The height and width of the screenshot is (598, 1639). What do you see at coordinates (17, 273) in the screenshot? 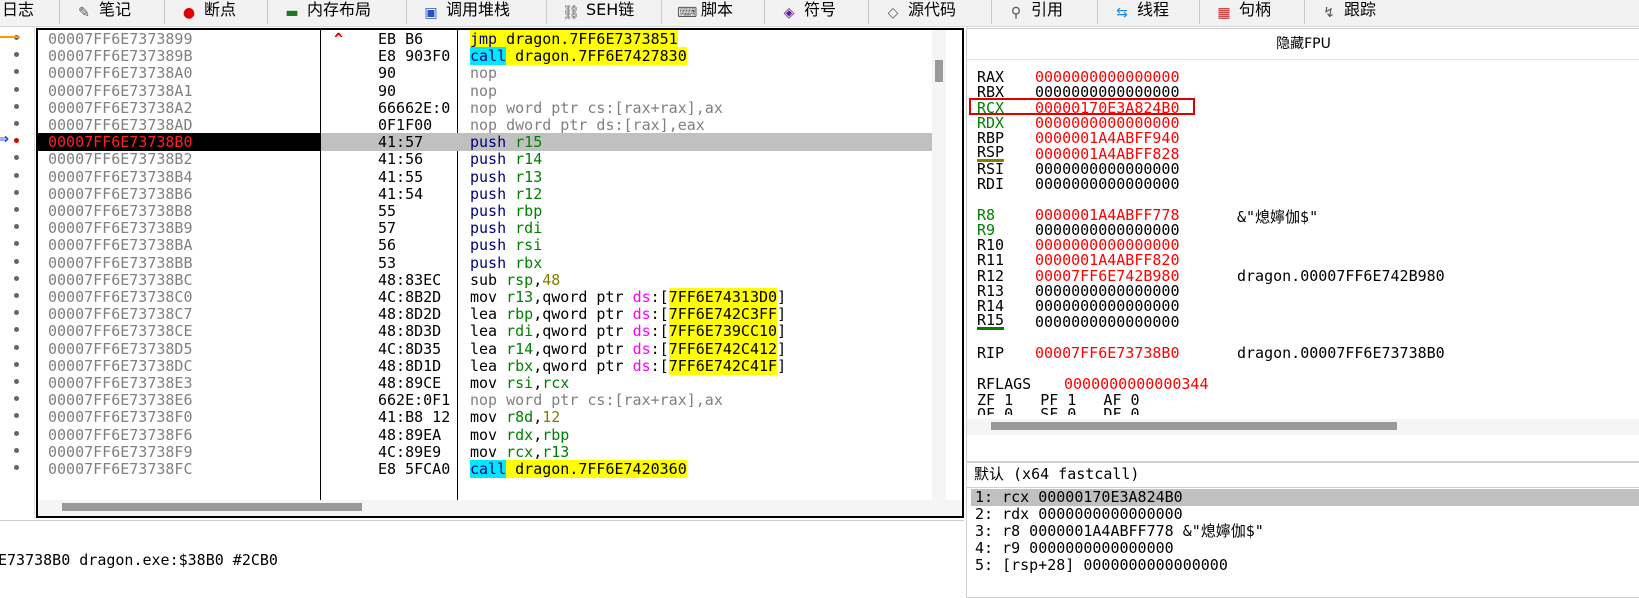
I see `breakpoint-gutter: ⇒` at bounding box center [17, 273].